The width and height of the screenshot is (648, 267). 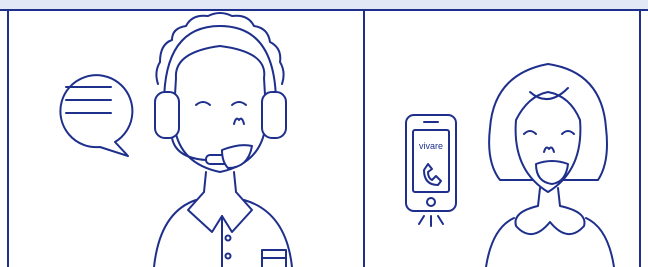 I want to click on phone-brand-label: vivare, so click(x=431, y=146).